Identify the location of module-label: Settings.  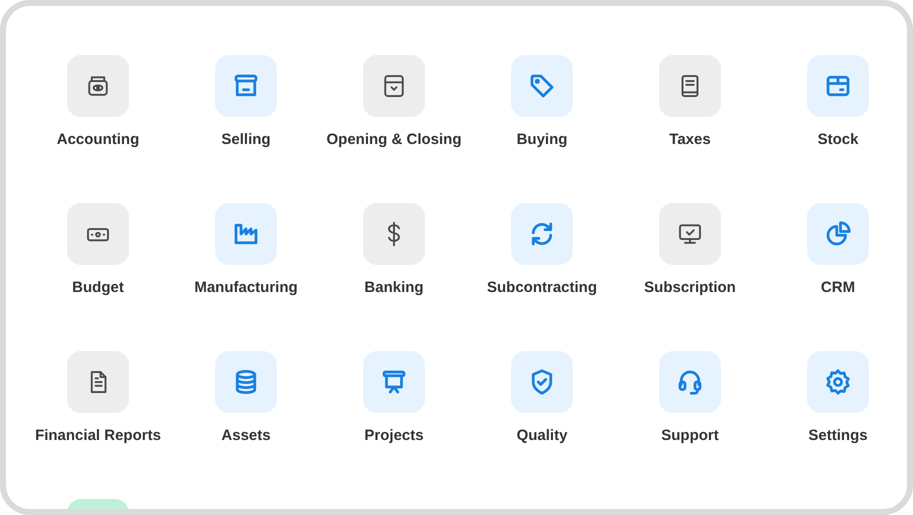
(838, 435).